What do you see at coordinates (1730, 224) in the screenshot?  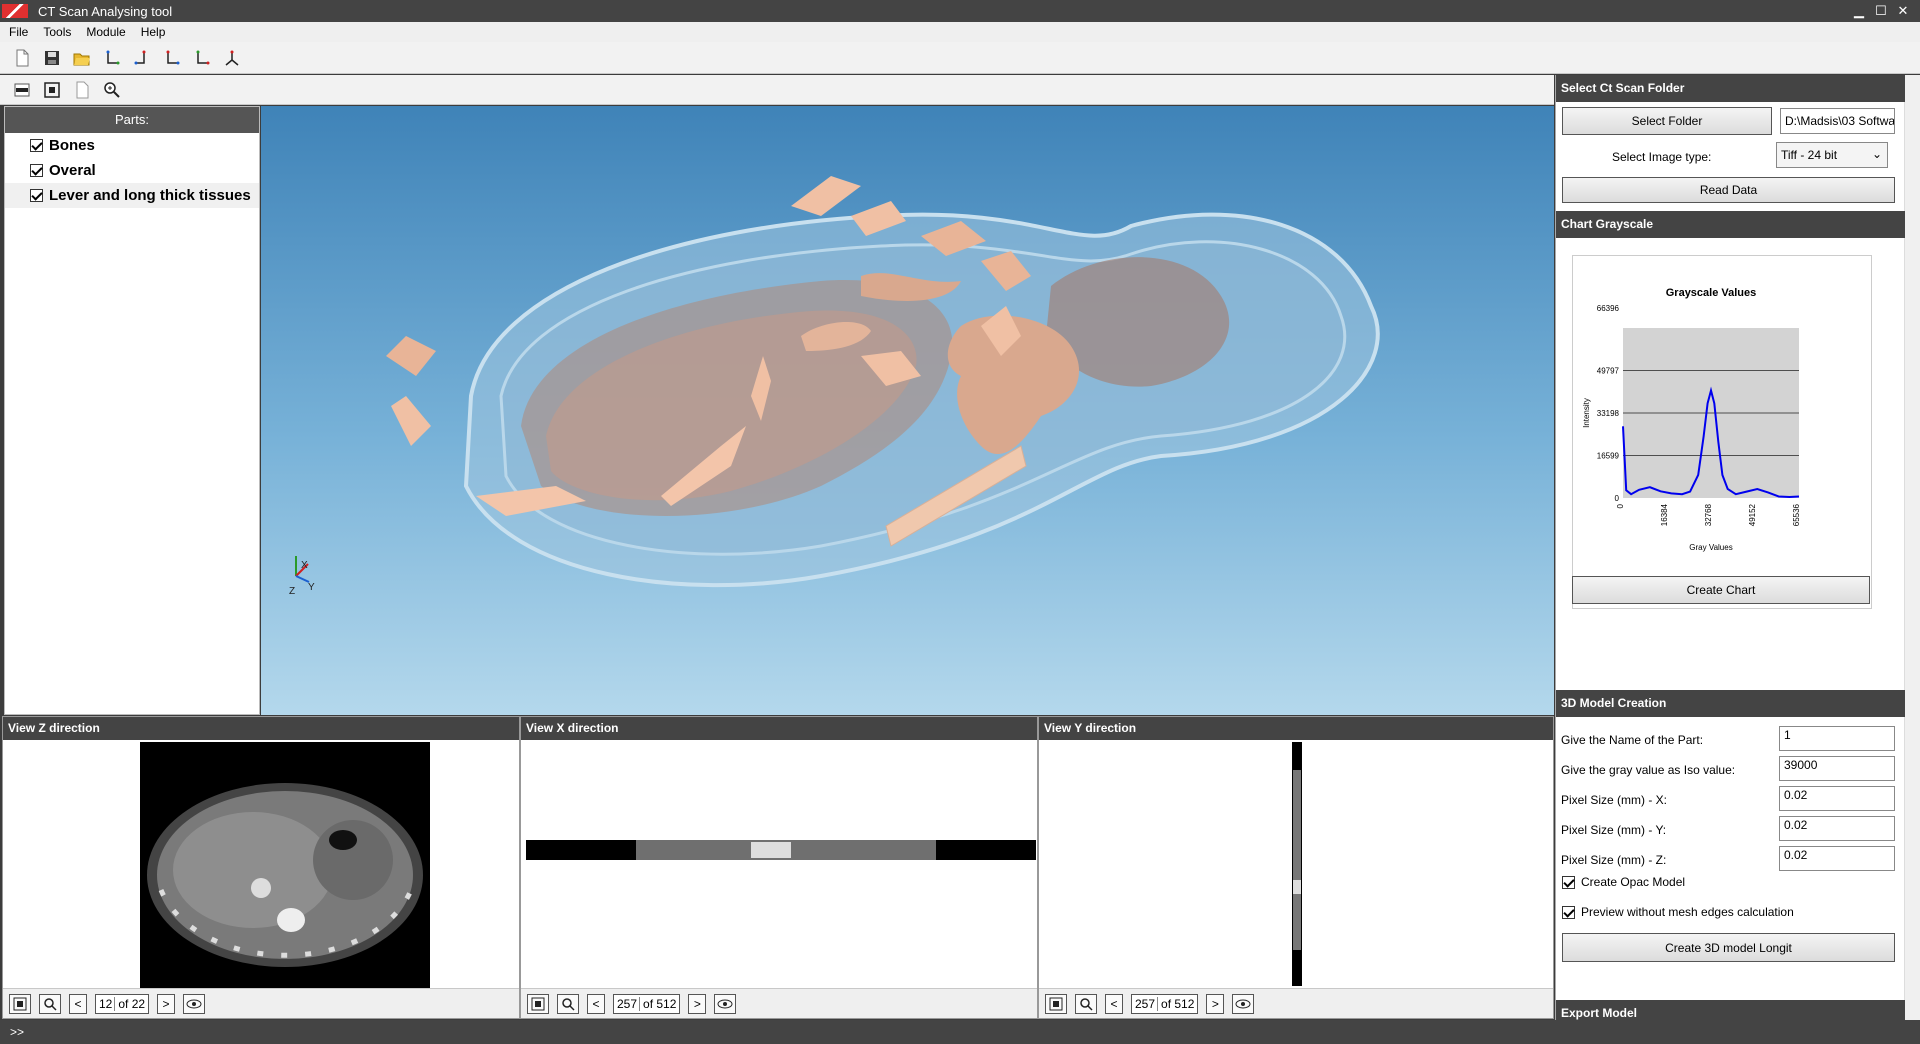 I see `grayscale-section: Chart Grayscale` at bounding box center [1730, 224].